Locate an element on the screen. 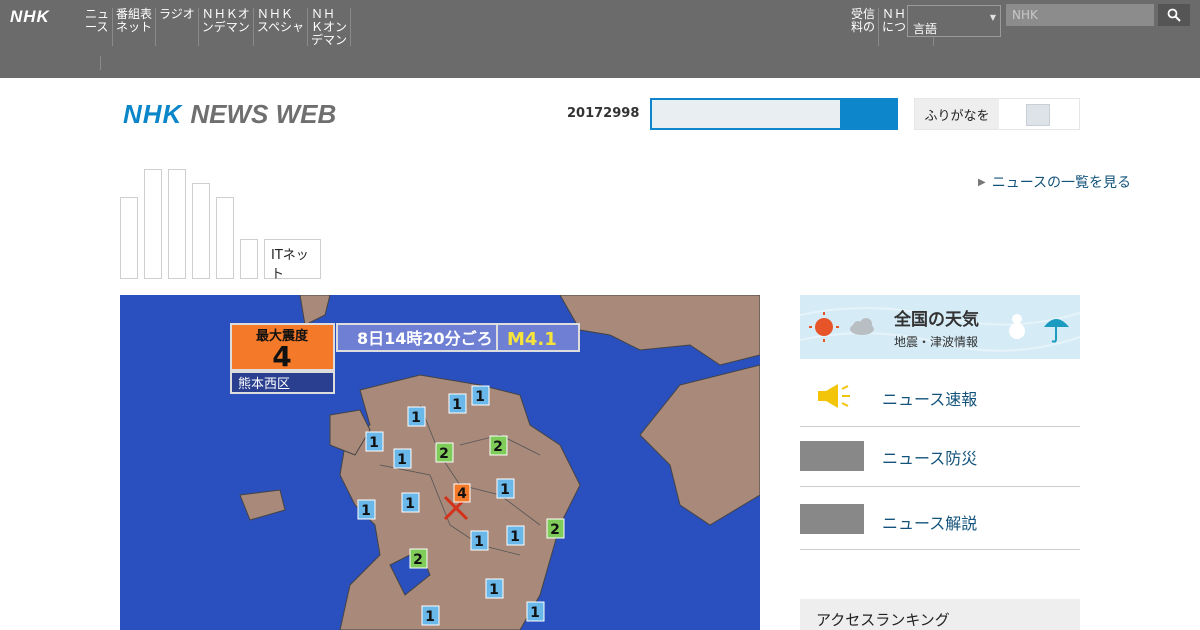 The height and width of the screenshot is (630, 1200). nav-item-fee: 受信 料の is located at coordinates (864, 27).